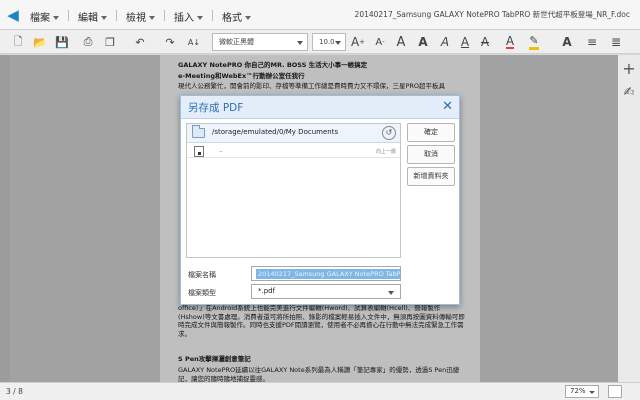  I want to click on open-folder-icon: 📂, so click(40, 42).